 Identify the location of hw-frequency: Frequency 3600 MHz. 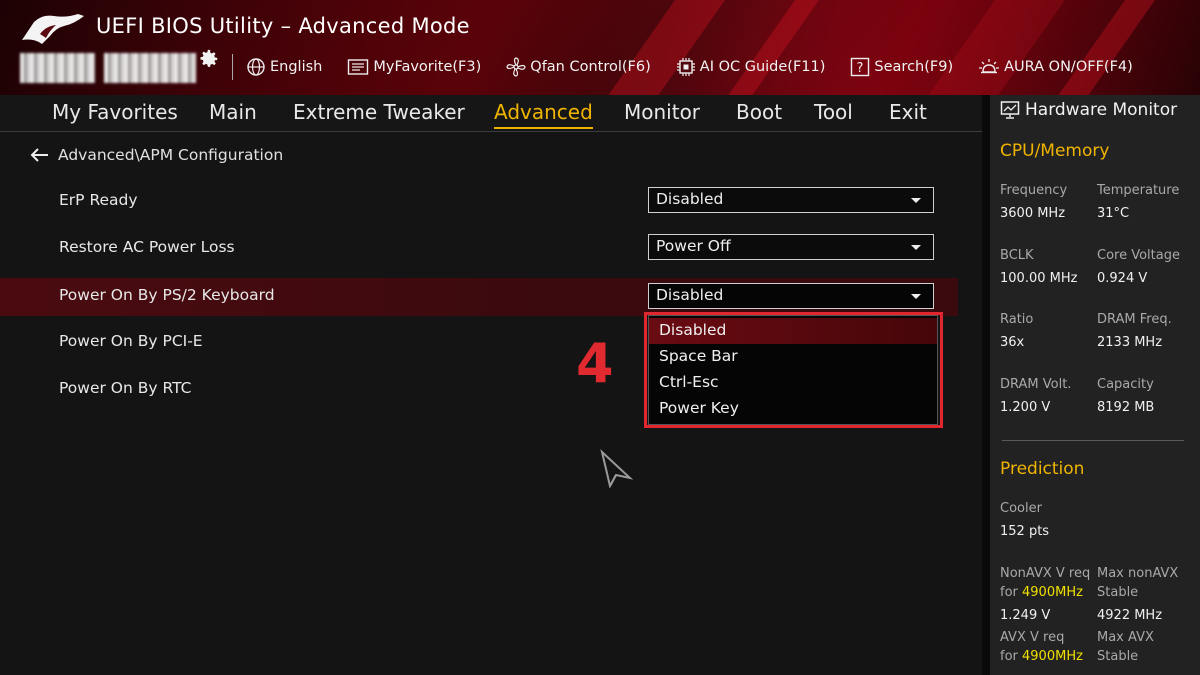
(1034, 202).